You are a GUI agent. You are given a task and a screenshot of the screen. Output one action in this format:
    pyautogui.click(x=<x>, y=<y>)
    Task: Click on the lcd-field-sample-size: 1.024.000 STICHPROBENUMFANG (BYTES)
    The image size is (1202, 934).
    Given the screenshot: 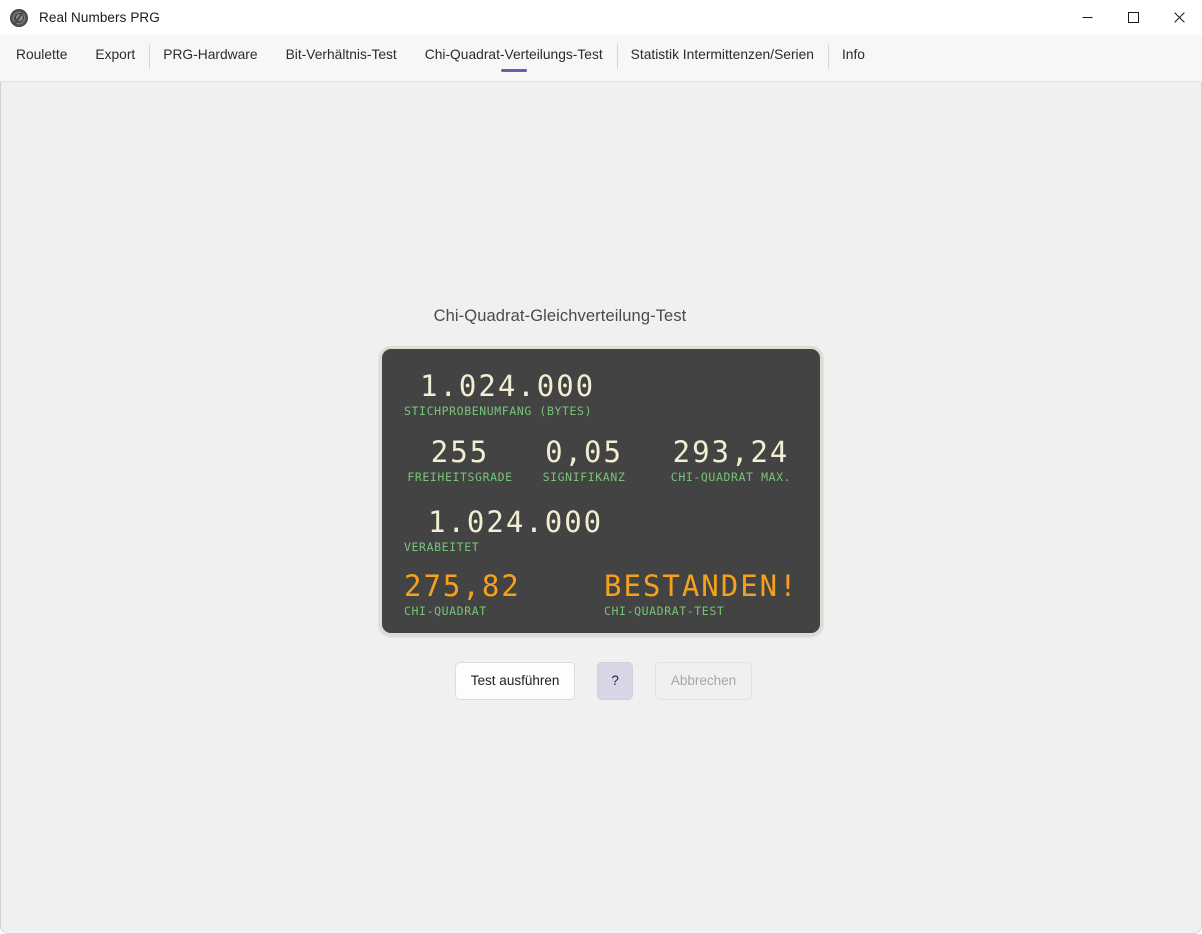 What is the action you would take?
    pyautogui.click(x=499, y=394)
    